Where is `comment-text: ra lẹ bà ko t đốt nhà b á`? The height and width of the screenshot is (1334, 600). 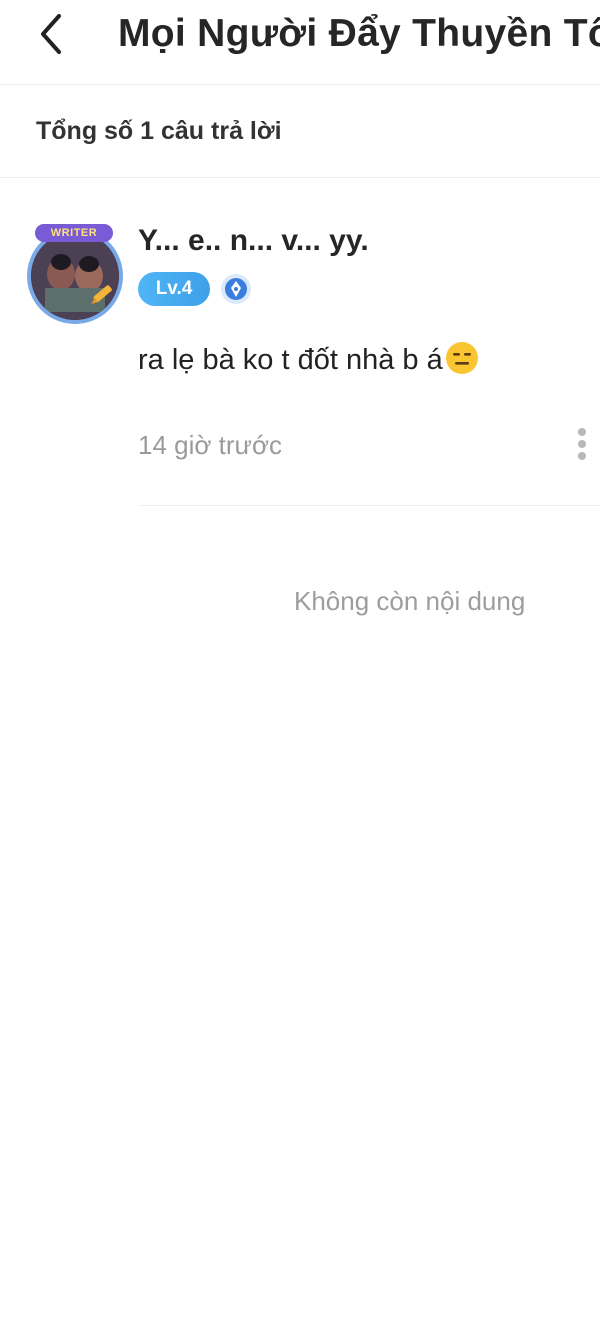
comment-text: ra lẹ bà ko t đốt nhà b á is located at coordinates (308, 359).